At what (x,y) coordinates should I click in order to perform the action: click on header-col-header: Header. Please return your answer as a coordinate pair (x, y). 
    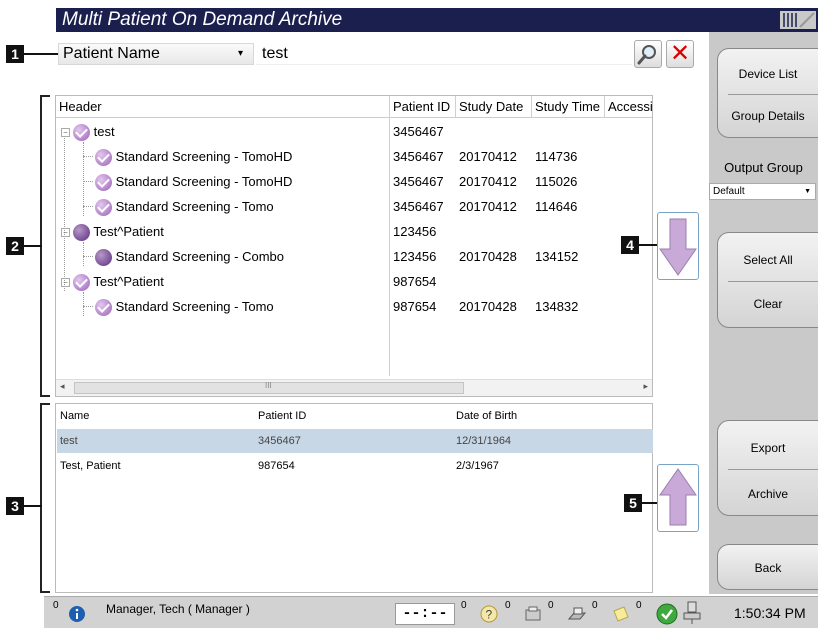
    Looking at the image, I should click on (223, 107).